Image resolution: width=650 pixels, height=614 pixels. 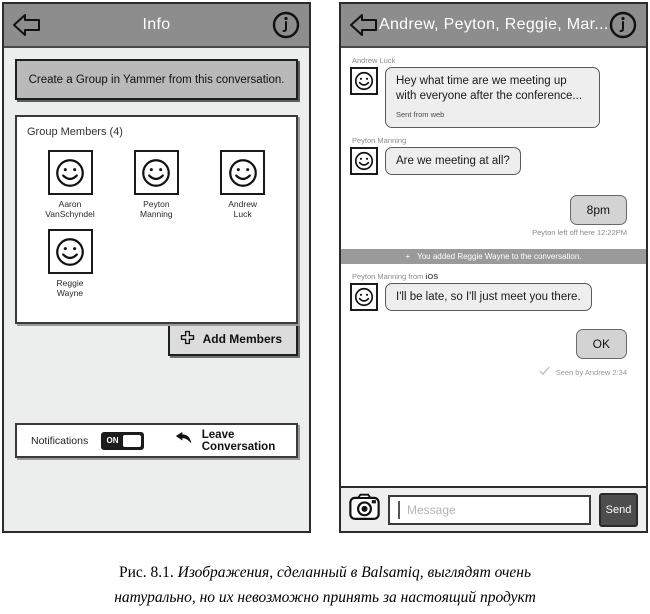 I want to click on member-name: Andrew Luck, so click(x=242, y=209).